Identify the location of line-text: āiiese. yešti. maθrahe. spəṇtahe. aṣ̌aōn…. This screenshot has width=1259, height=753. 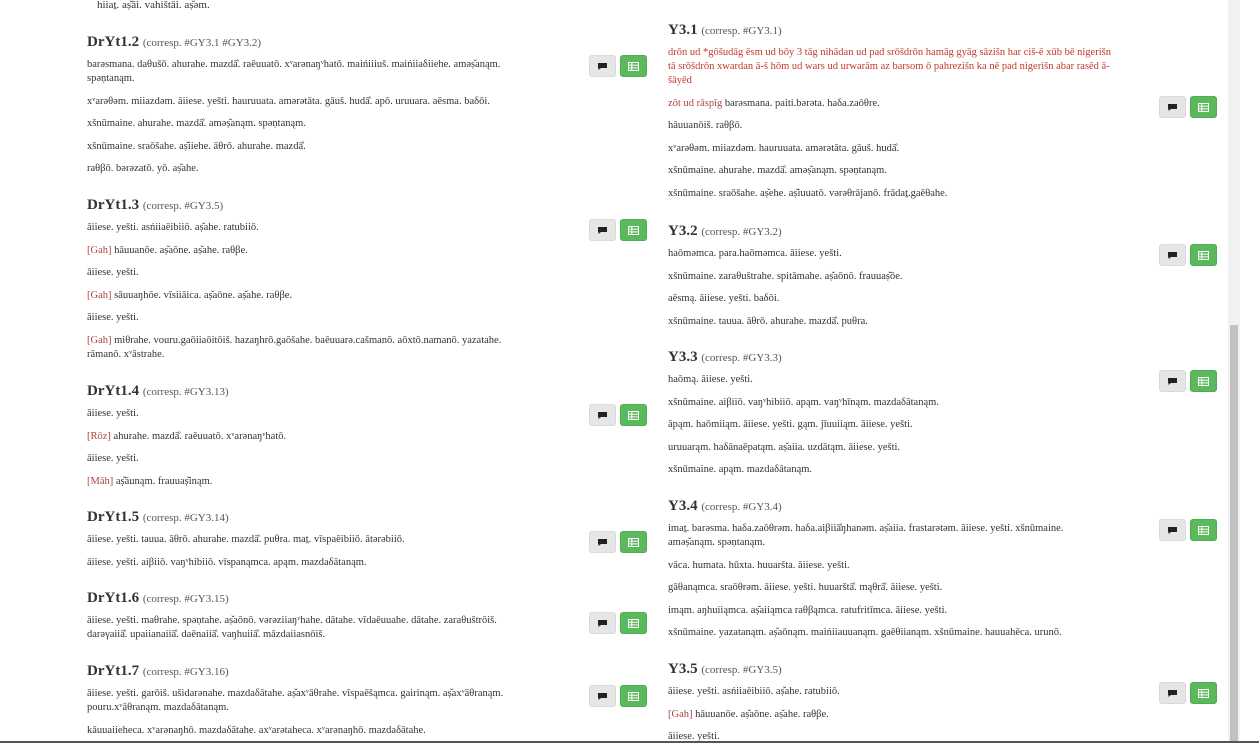
(292, 627).